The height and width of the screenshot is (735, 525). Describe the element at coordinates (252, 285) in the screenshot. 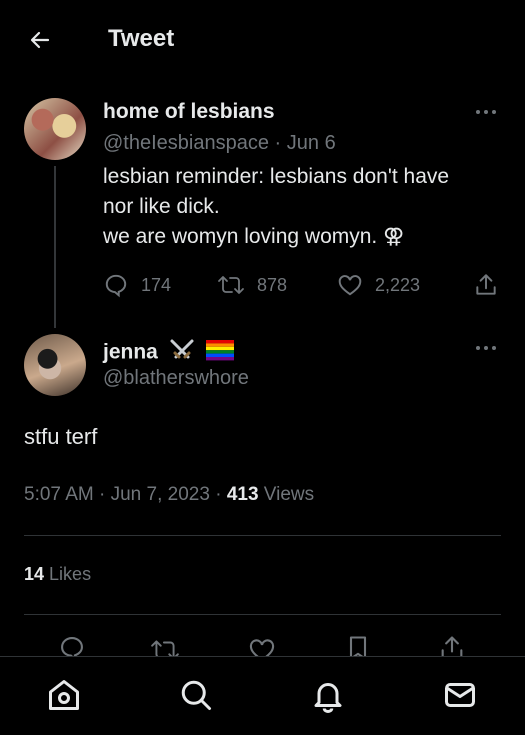

I see `retweet-button: 878` at that location.